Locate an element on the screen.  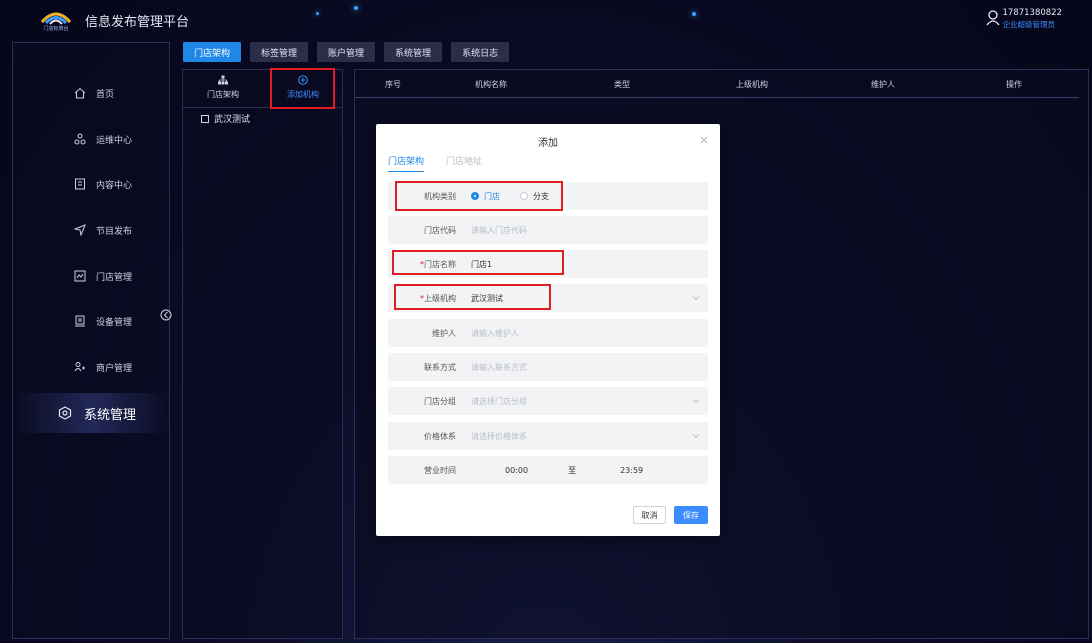
save-button: 保存 is located at coordinates (691, 515).